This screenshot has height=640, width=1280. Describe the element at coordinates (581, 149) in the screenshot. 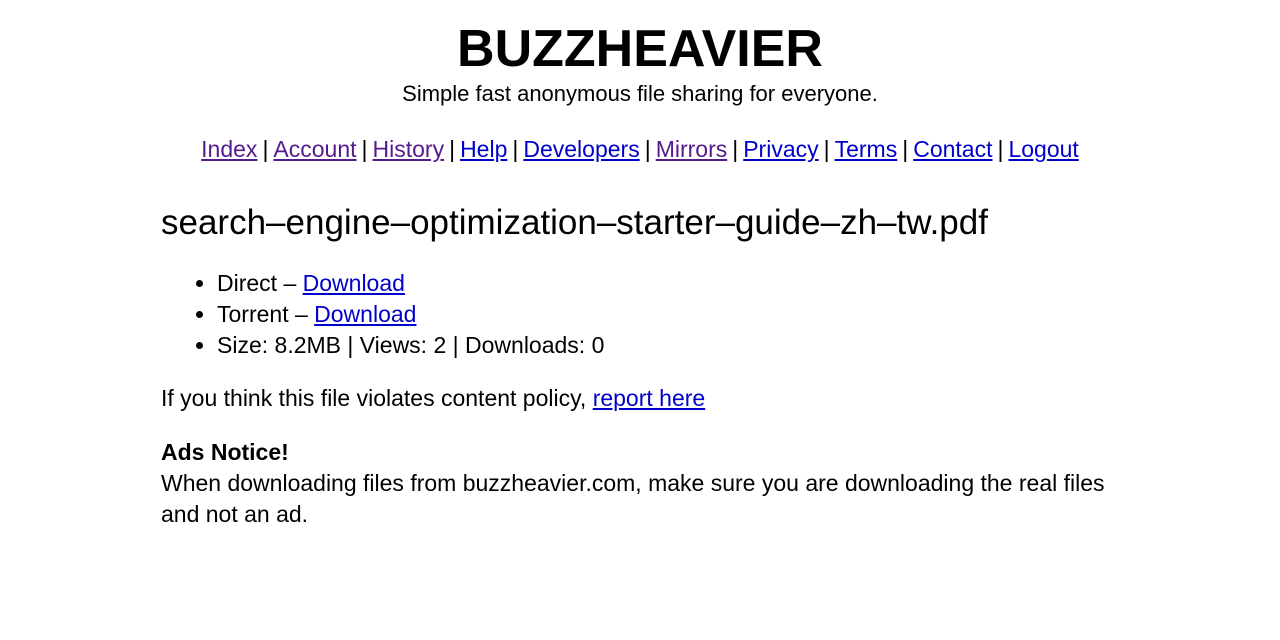

I see `nav-developers-link: Developers` at that location.